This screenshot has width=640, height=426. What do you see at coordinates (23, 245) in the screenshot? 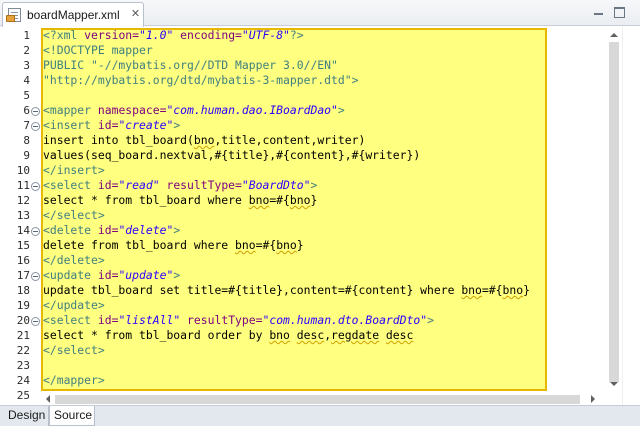
I see `line-number: 15` at bounding box center [23, 245].